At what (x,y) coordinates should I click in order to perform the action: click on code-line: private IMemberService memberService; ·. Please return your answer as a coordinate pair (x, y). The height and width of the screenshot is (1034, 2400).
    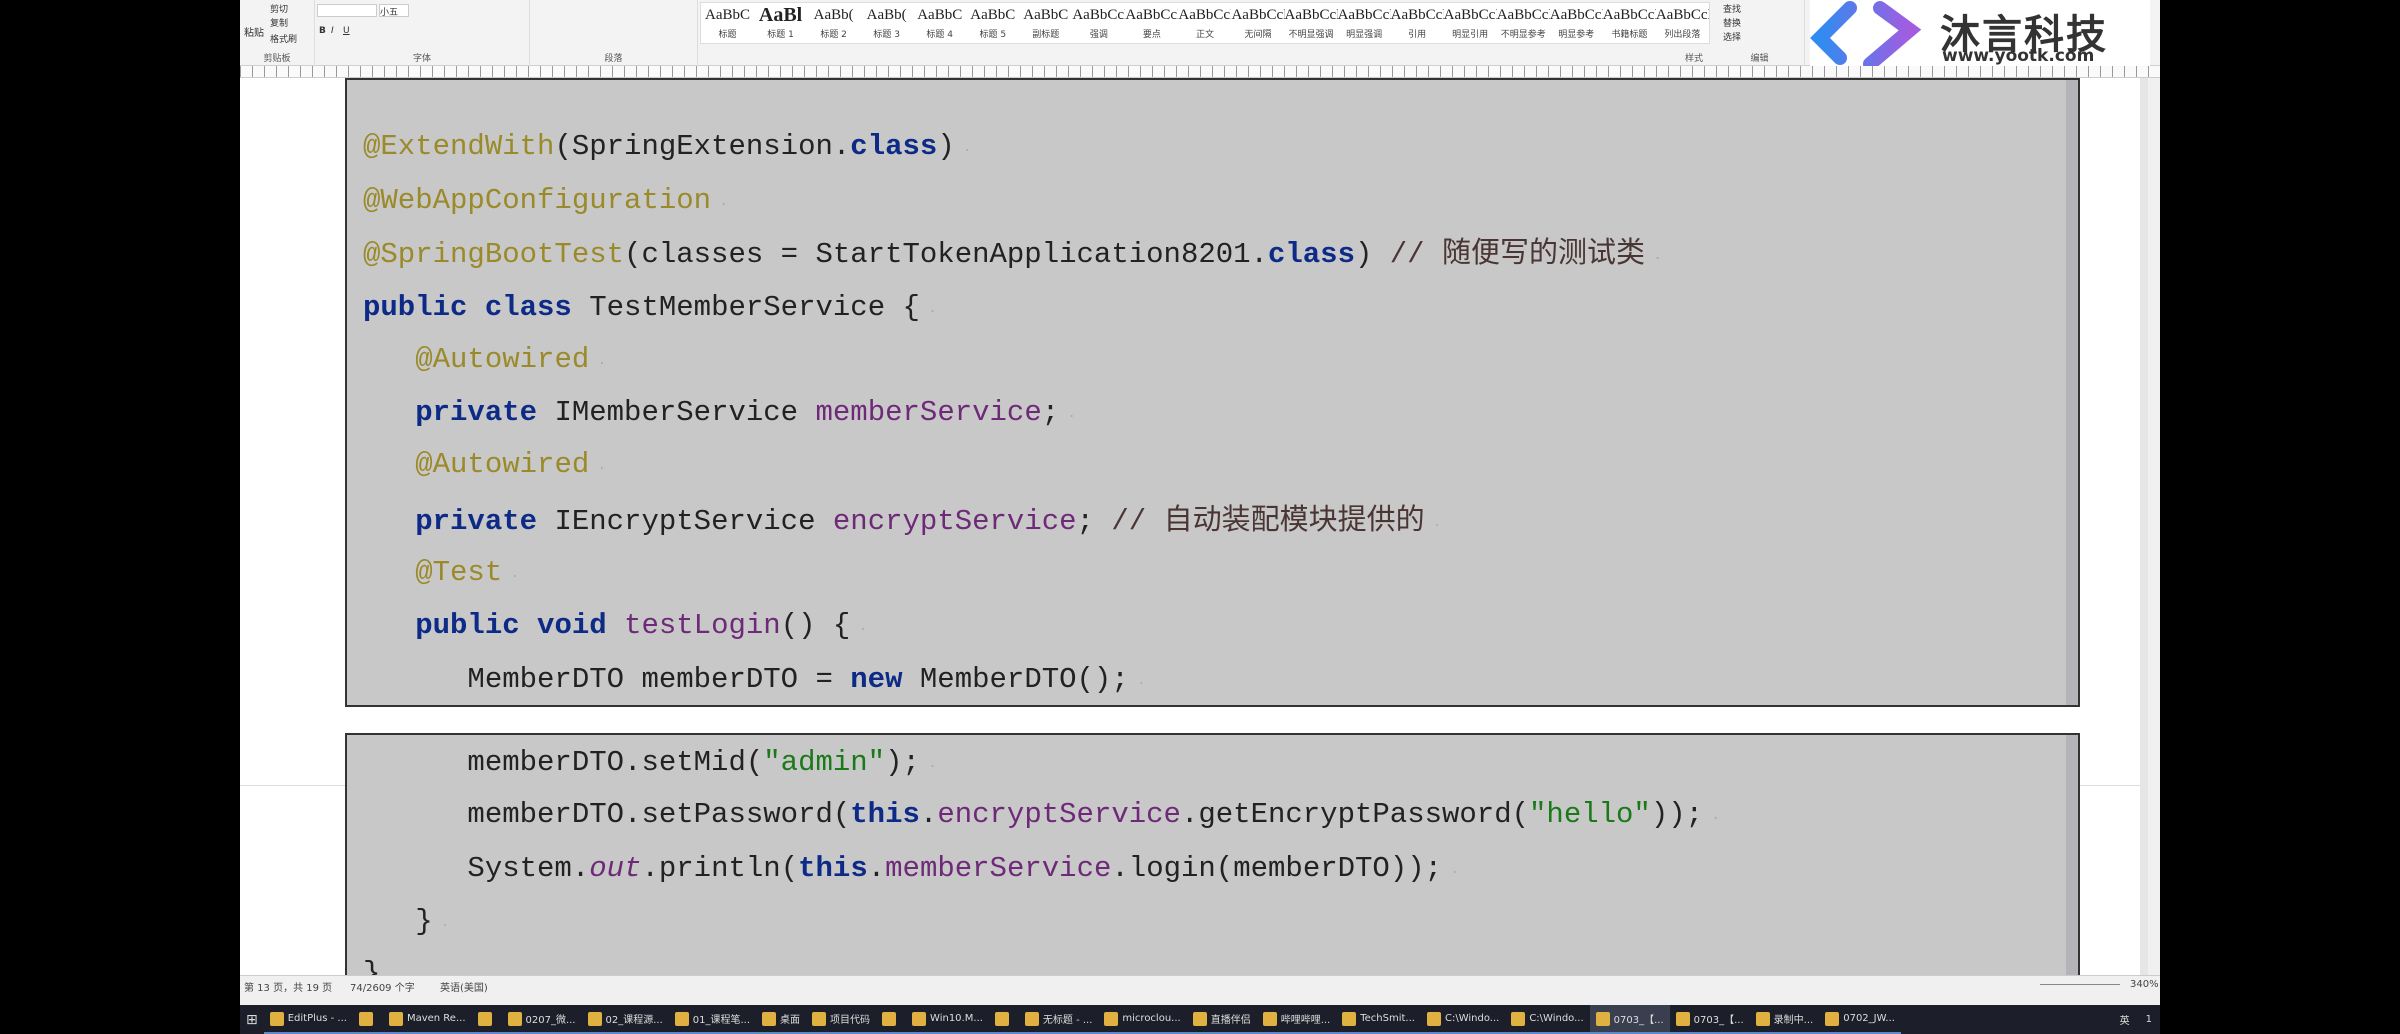
    Looking at the image, I should click on (719, 415).